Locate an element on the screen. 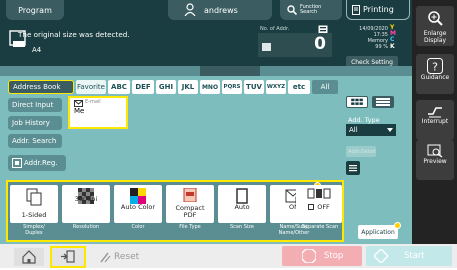  start-icon is located at coordinates (381, 256).